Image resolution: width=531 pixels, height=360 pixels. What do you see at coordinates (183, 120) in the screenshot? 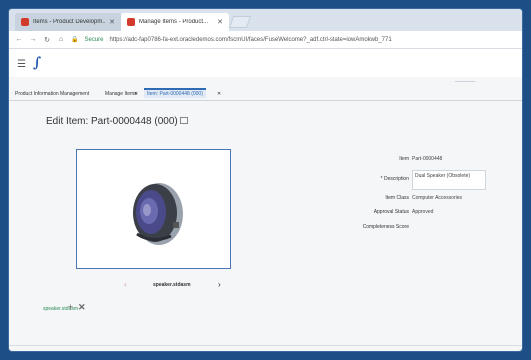
I see `edit-icon` at bounding box center [183, 120].